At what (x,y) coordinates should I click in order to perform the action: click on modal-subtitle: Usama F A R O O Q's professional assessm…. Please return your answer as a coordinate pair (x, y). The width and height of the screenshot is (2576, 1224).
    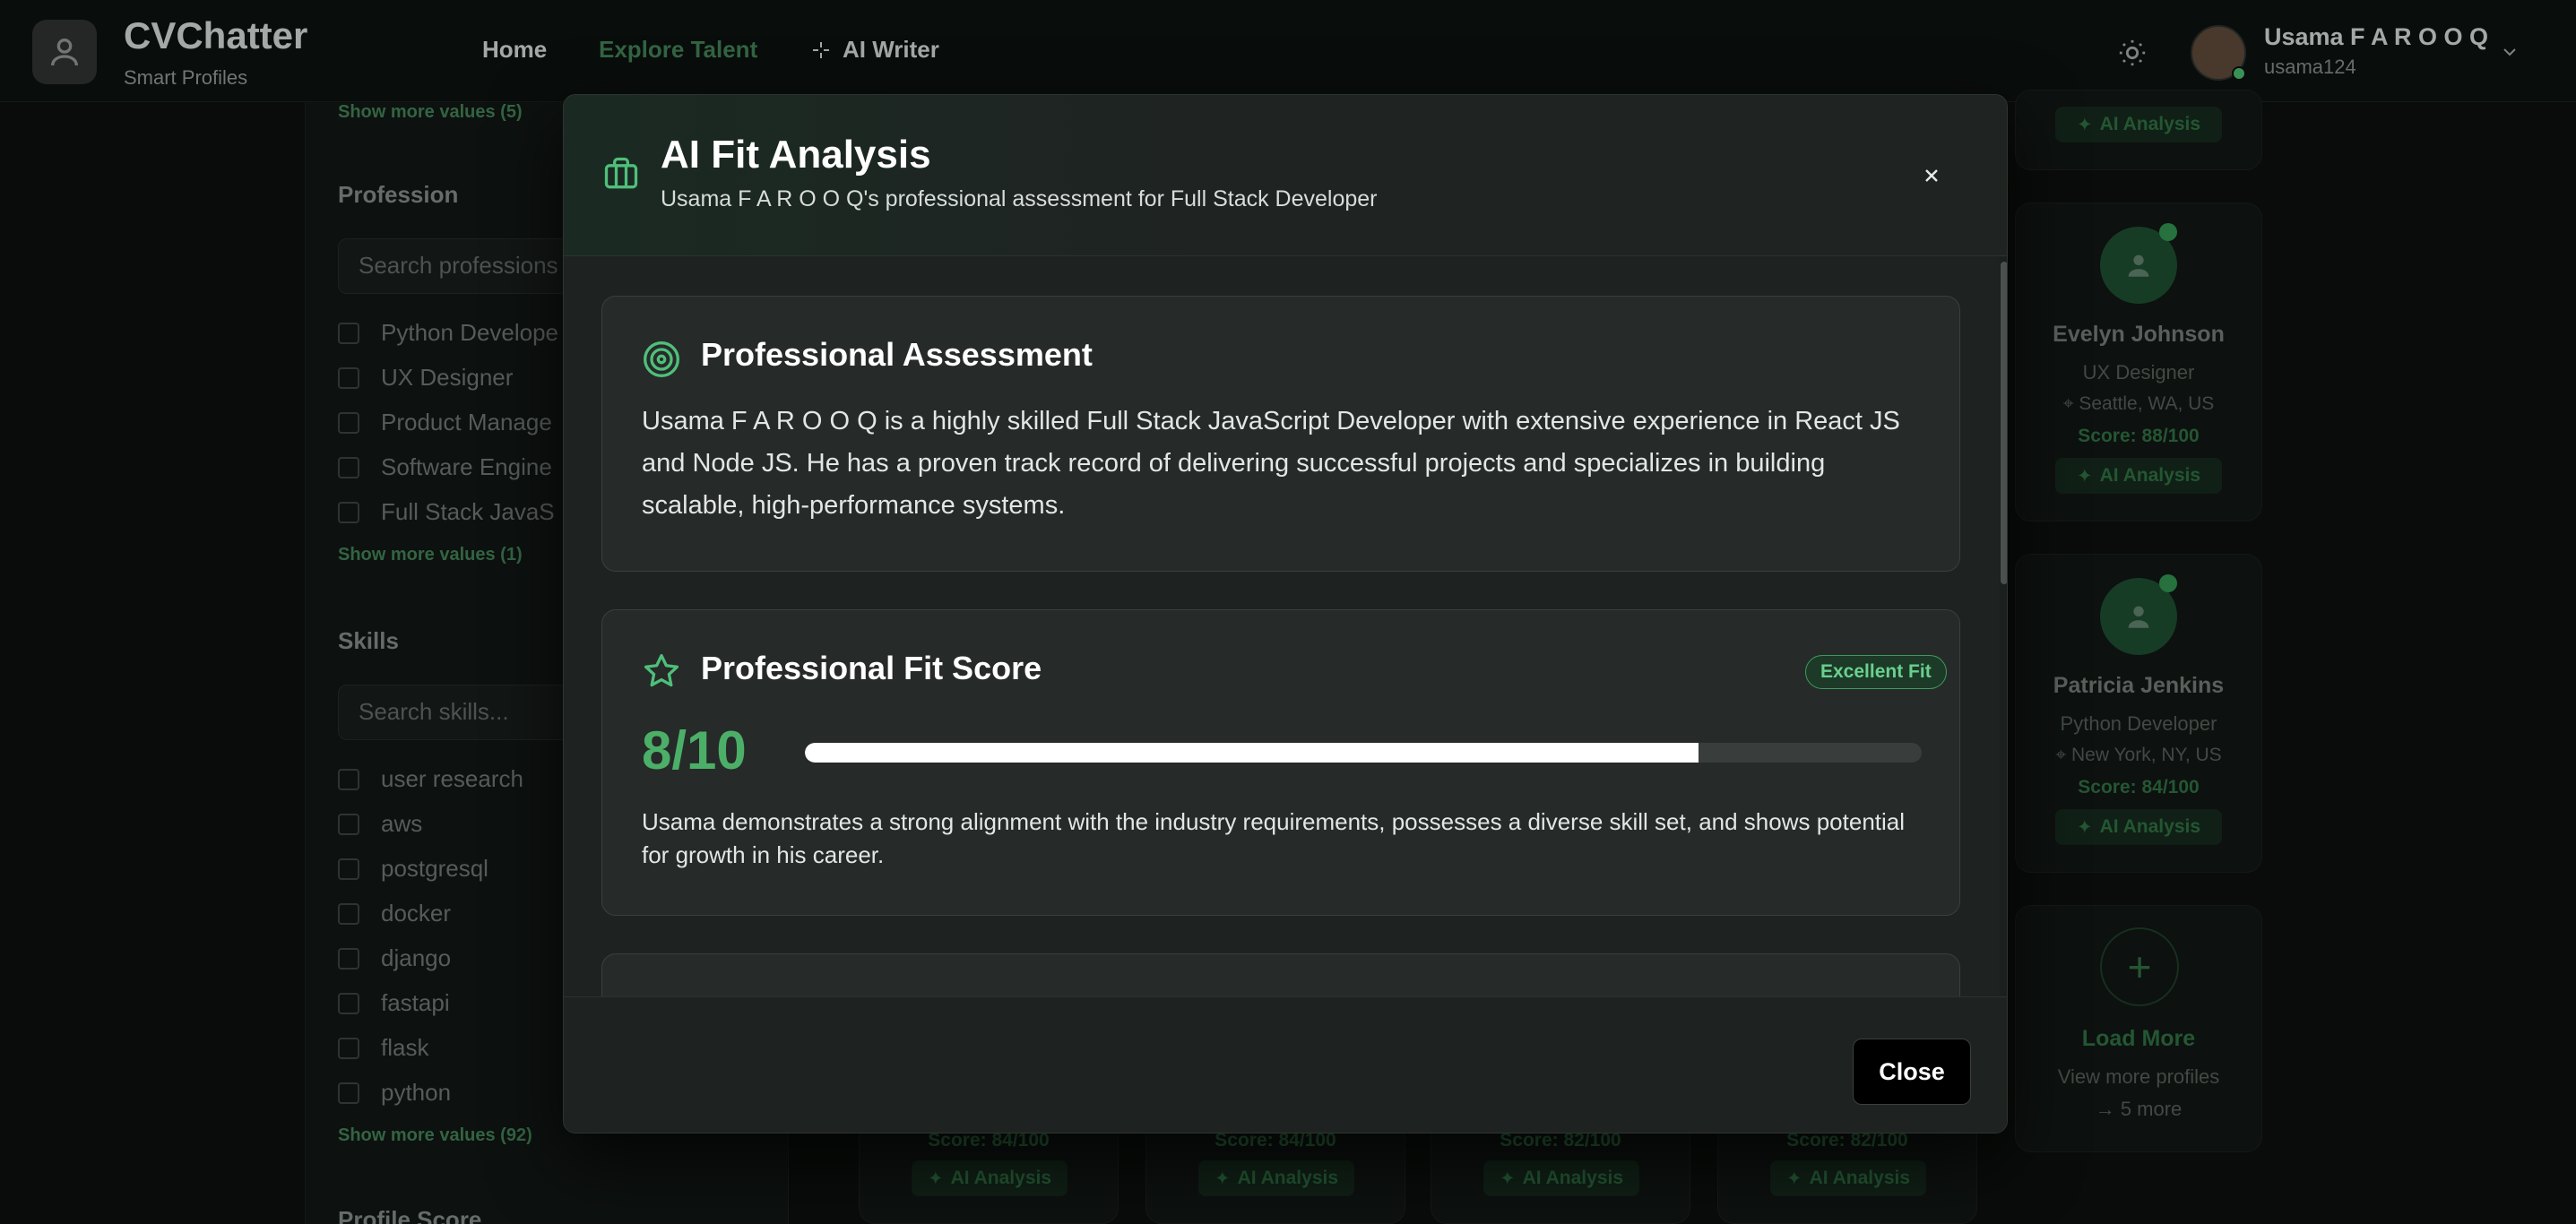
    Looking at the image, I should click on (1019, 199).